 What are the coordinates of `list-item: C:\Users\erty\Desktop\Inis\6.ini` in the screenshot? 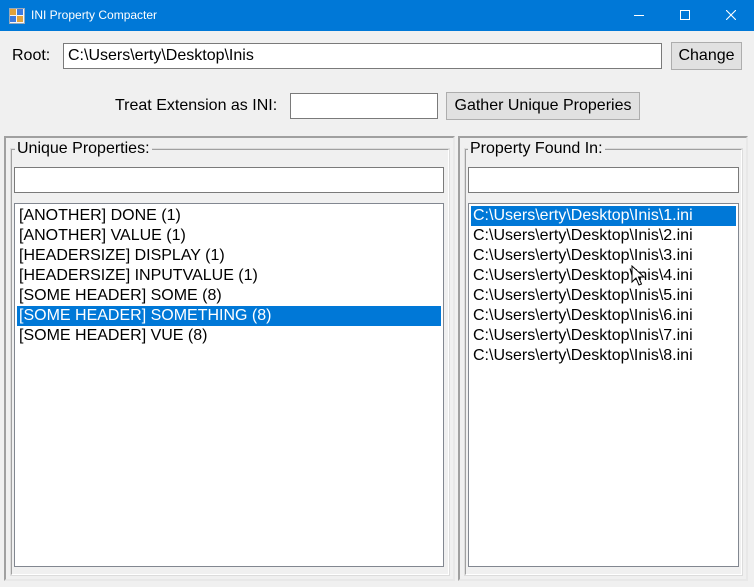 It's located at (603, 316).